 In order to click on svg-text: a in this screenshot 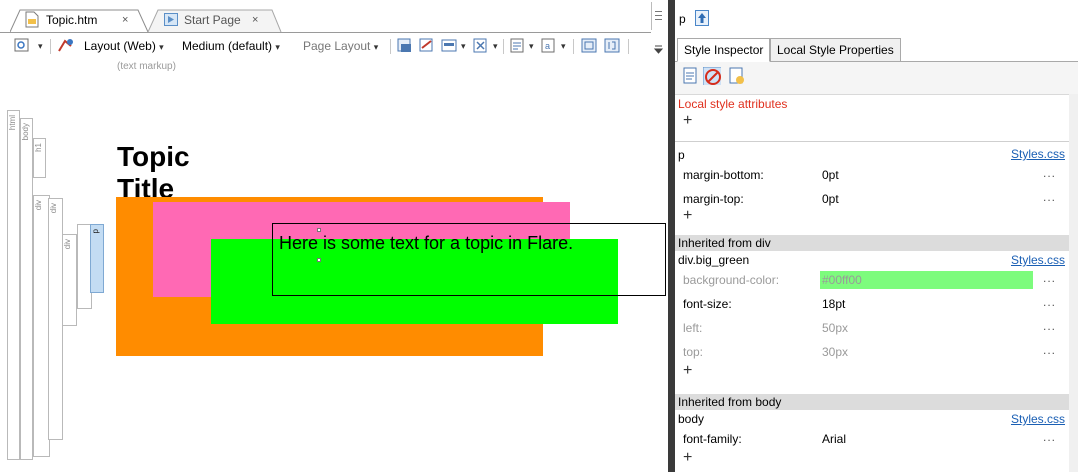, I will do `click(547, 46)`.